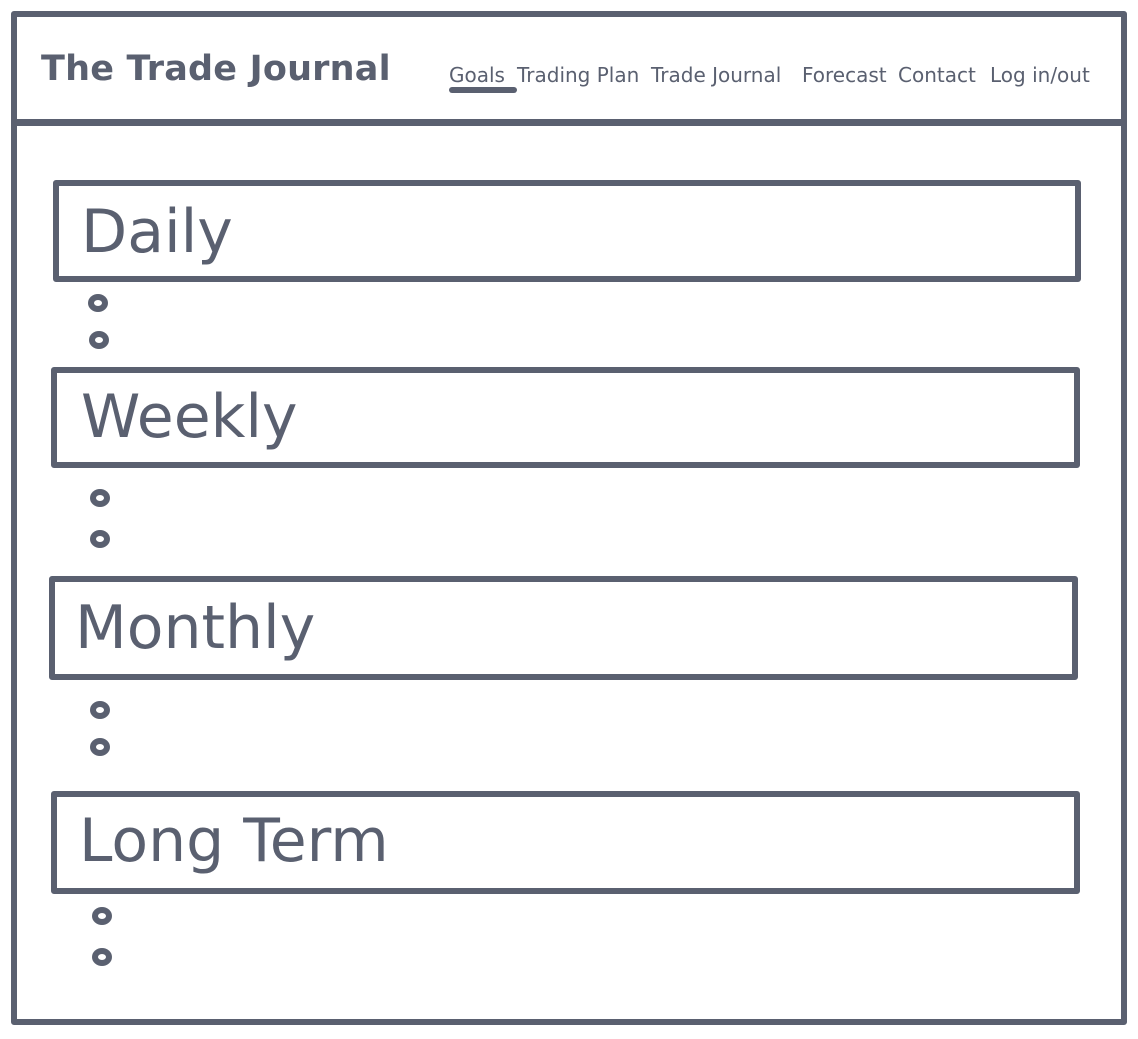 Image resolution: width=1138 pixels, height=1039 pixels. I want to click on section-title-monthly: Monthly, so click(195, 628).